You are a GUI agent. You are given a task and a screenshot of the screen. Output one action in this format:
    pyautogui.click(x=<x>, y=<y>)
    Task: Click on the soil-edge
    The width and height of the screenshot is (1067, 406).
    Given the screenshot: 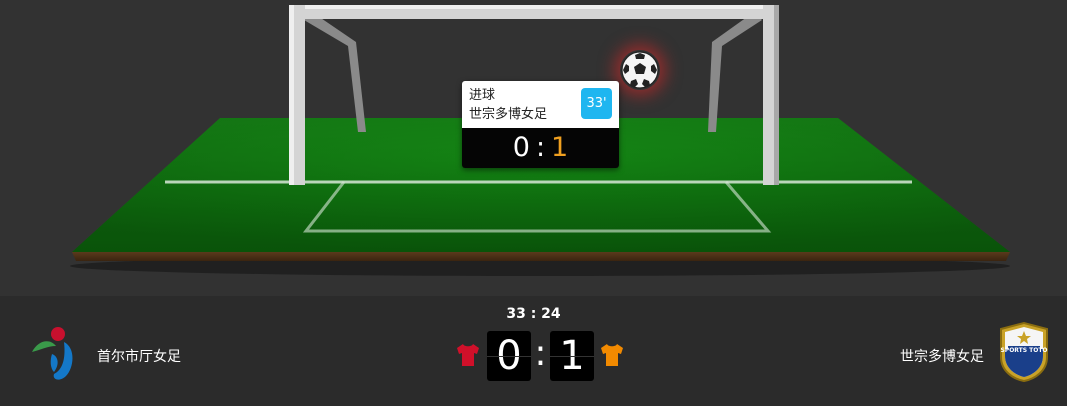 What is the action you would take?
    pyautogui.click(x=541, y=256)
    